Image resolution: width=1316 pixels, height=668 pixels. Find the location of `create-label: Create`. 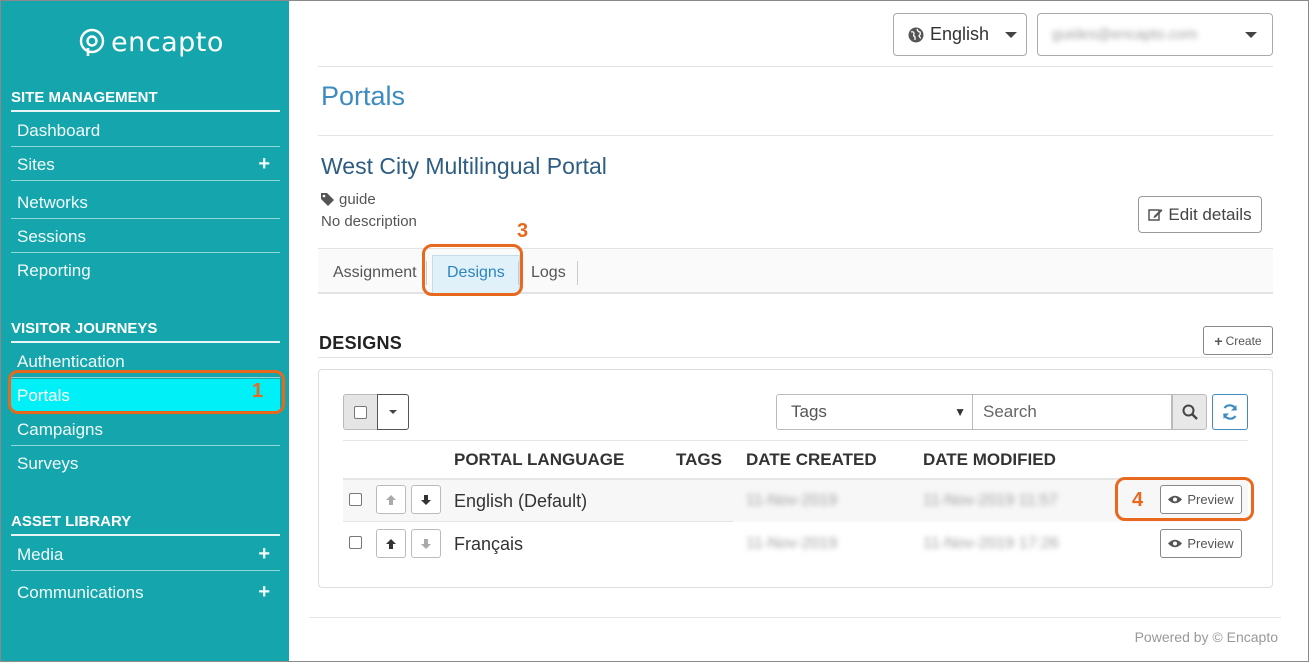

create-label: Create is located at coordinates (1243, 340).